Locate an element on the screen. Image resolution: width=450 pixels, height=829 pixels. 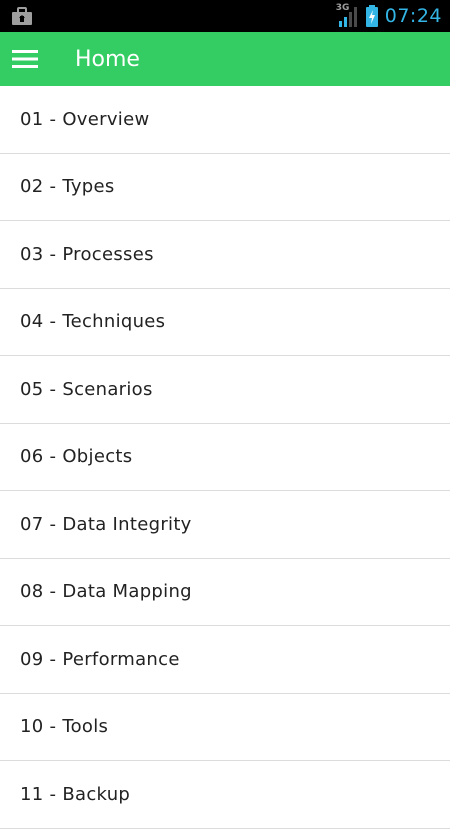
status-left is located at coordinates (22, 16).